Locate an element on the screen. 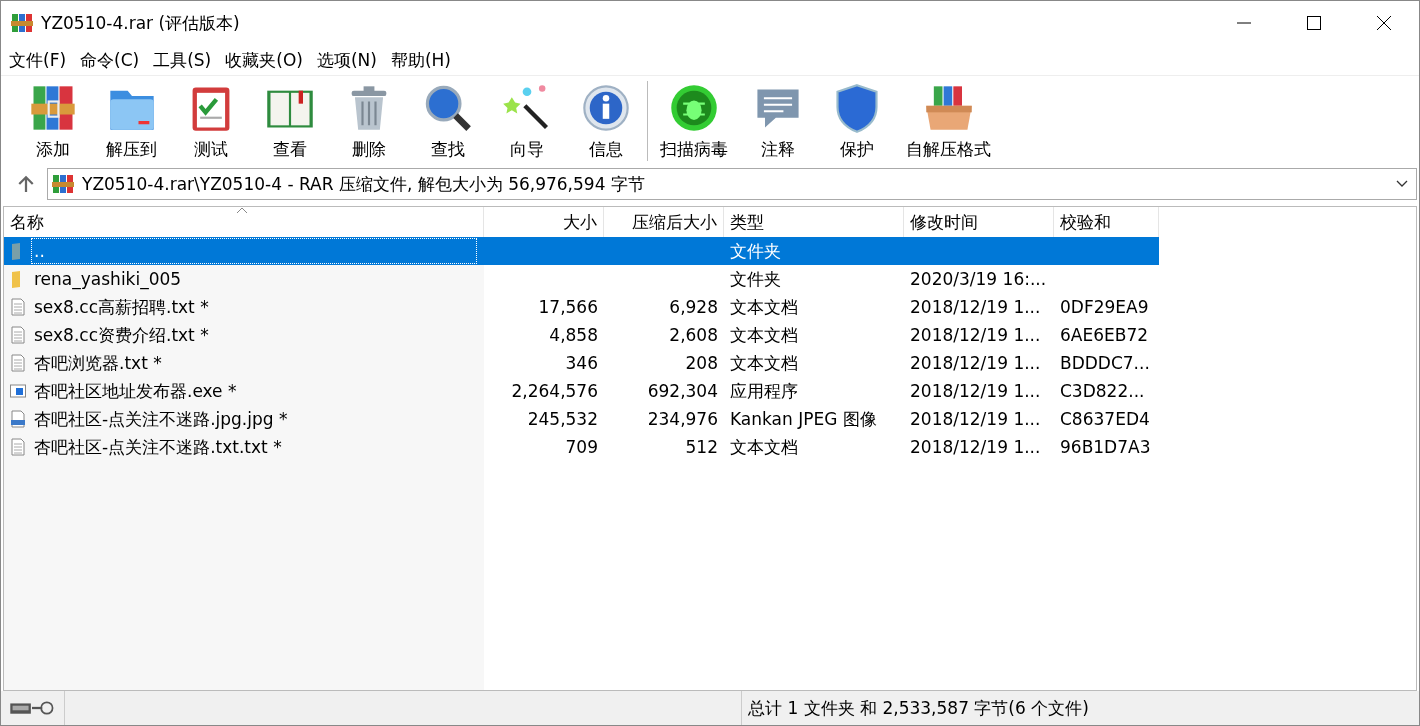 The width and height of the screenshot is (1420, 726). file-name: .. is located at coordinates (254, 251).